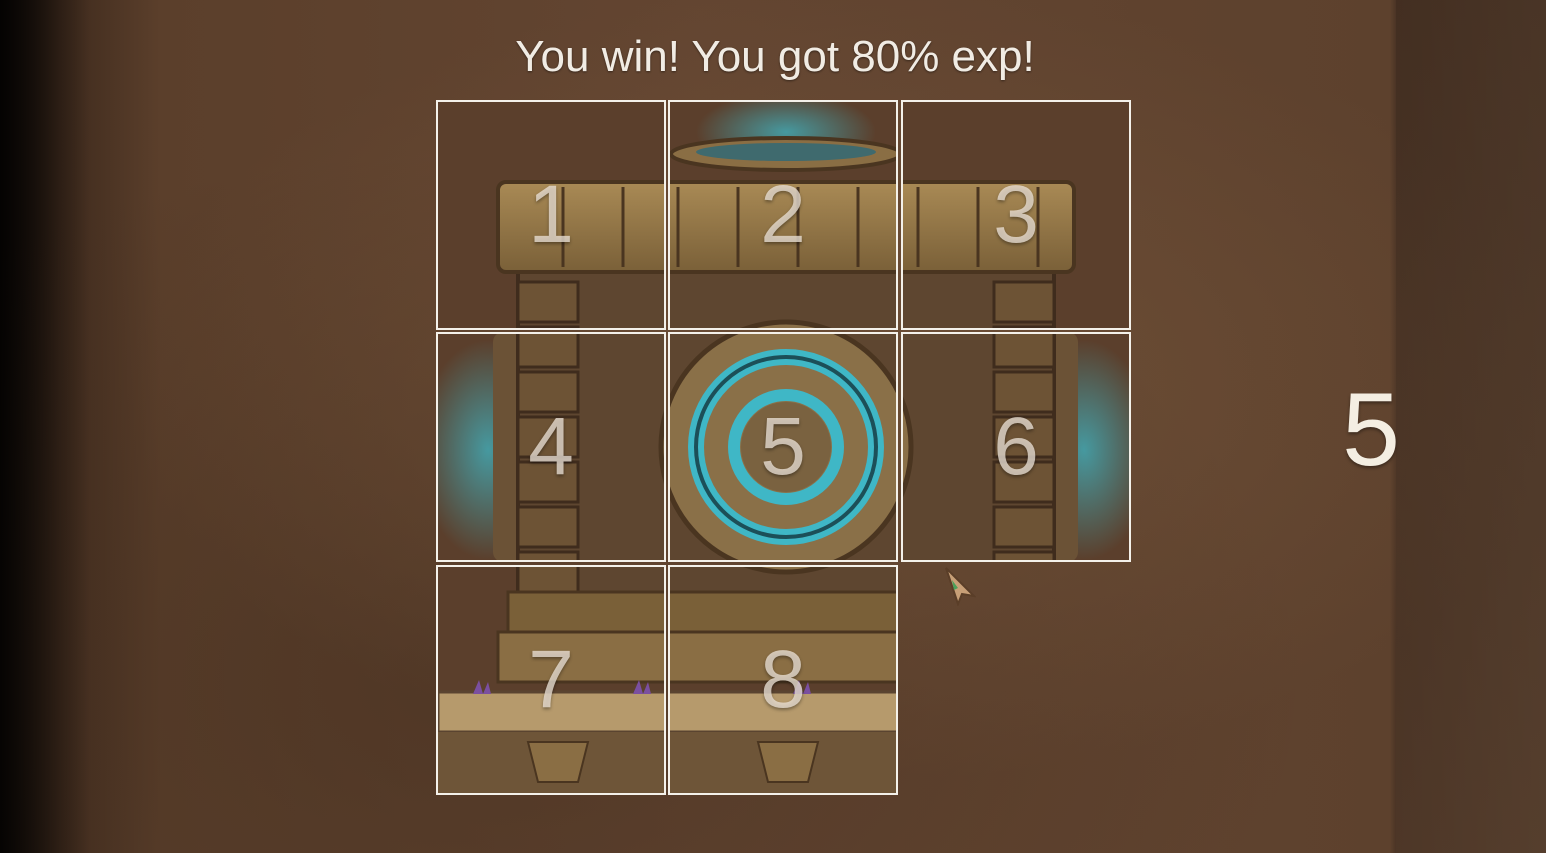 Image resolution: width=1546 pixels, height=853 pixels. Describe the element at coordinates (775, 56) in the screenshot. I see `win-message: You win! You got 80% exp!` at that location.